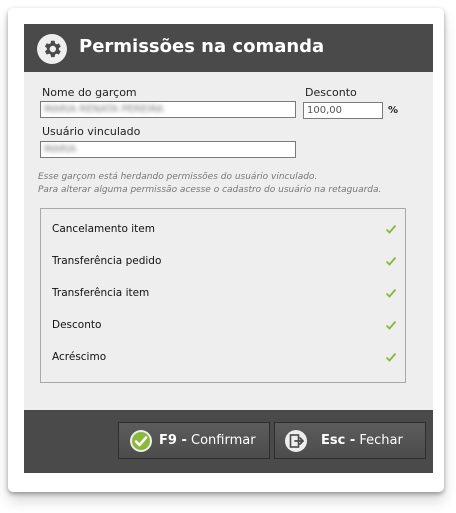  Describe the element at coordinates (60, 149) in the screenshot. I see `linked-user-value: MARIA` at that location.